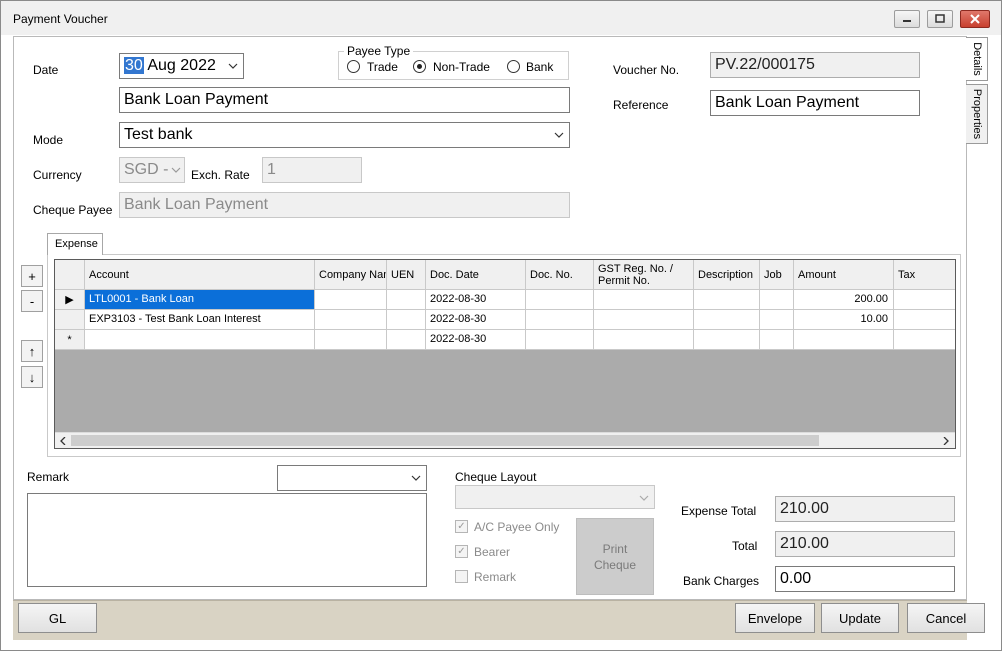 The height and width of the screenshot is (651, 1002). I want to click on radio-non-trade, so click(419, 66).